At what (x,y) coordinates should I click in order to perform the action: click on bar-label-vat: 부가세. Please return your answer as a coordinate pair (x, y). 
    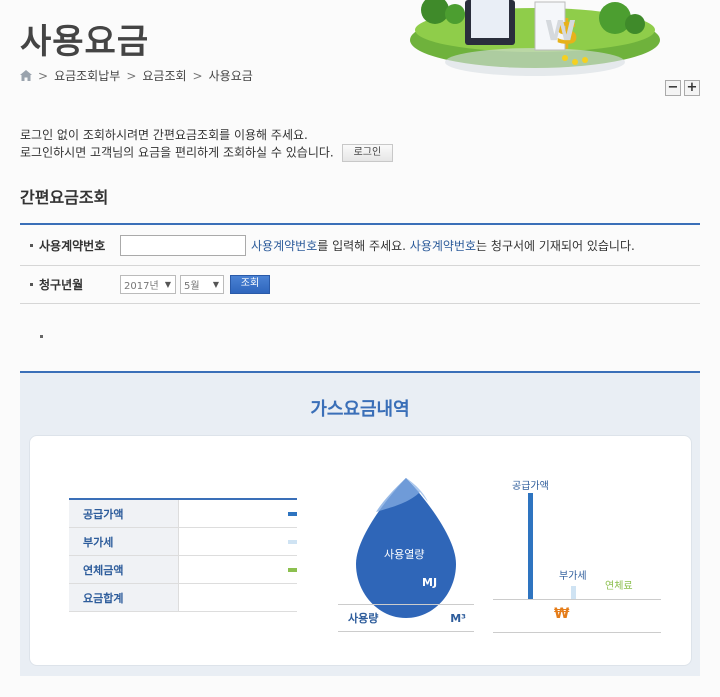
    Looking at the image, I should click on (573, 576).